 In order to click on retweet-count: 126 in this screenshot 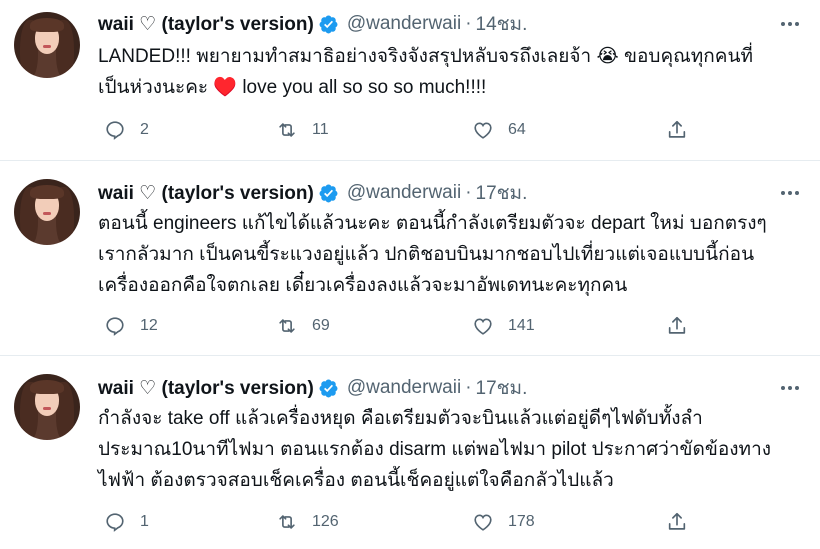, I will do `click(325, 521)`.